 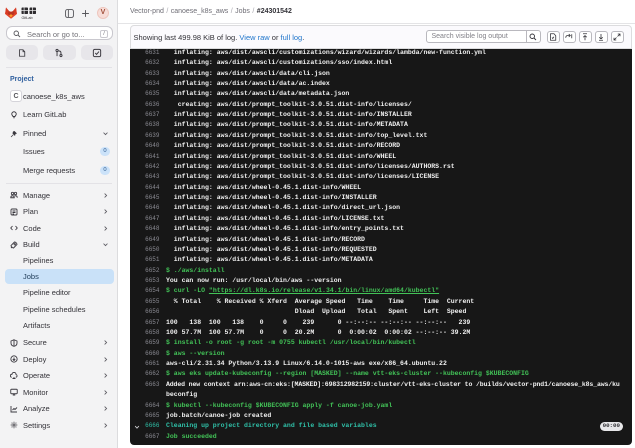 What do you see at coordinates (27, 18) in the screenshot?
I see `svg-text: GitLab` at bounding box center [27, 18].